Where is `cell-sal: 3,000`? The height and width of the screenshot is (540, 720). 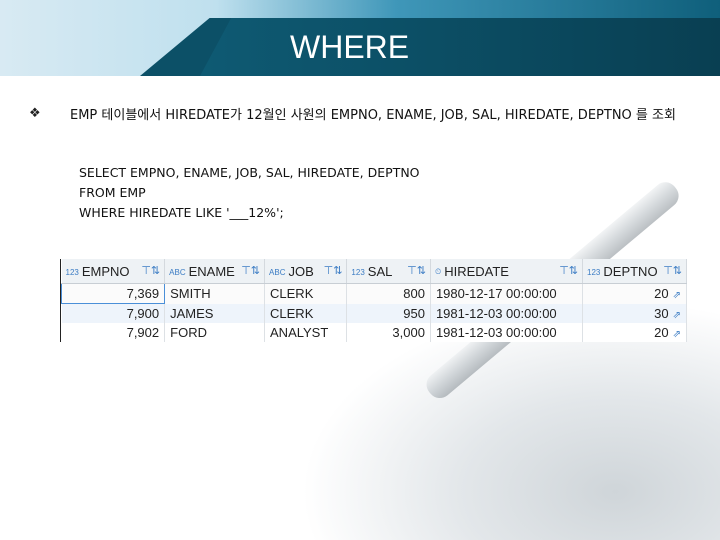
cell-sal: 3,000 is located at coordinates (388, 332).